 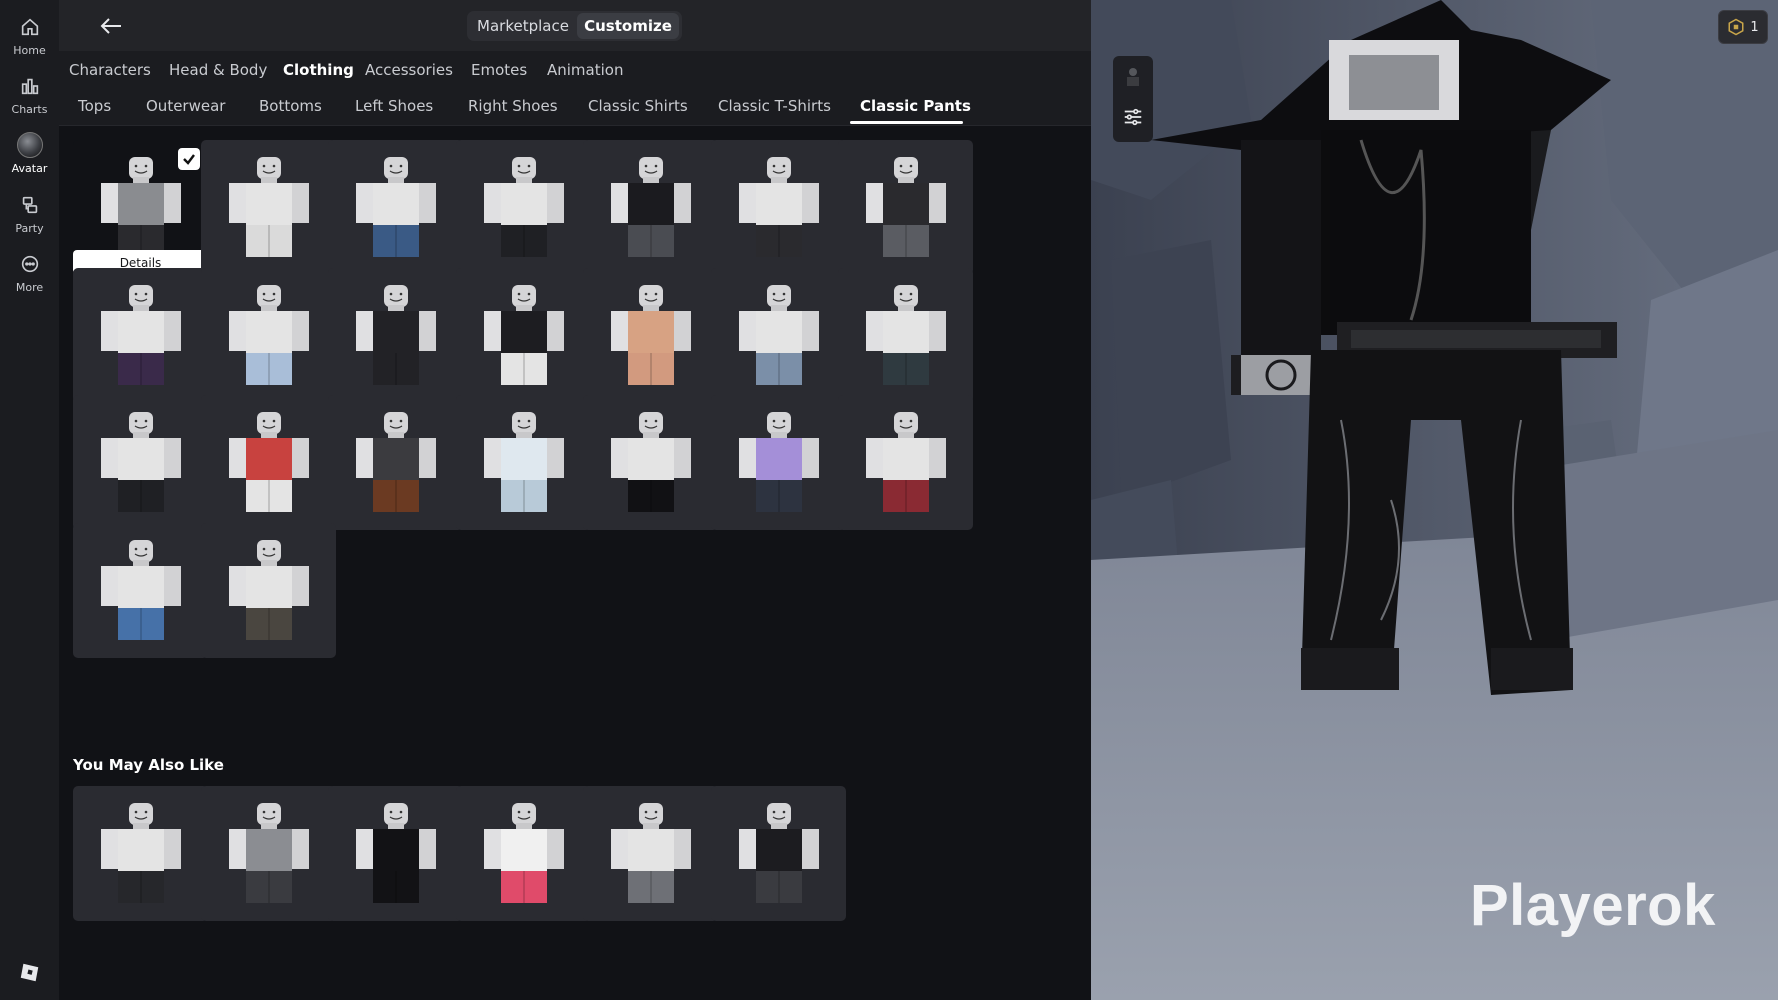 What do you see at coordinates (29, 27) in the screenshot?
I see `home-icon` at bounding box center [29, 27].